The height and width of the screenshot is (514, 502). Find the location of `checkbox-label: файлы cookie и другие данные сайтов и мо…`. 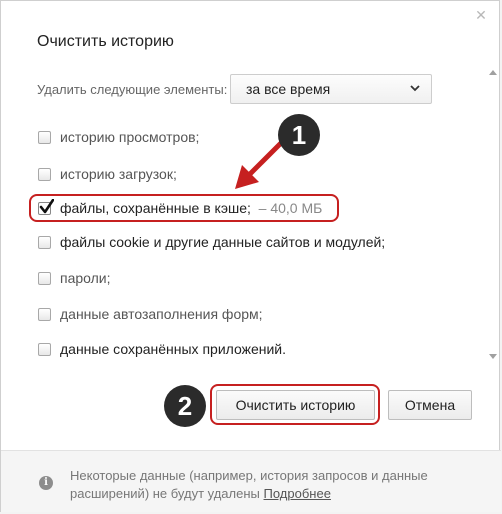

checkbox-label: файлы cookie и другие данные сайтов и мо… is located at coordinates (223, 242).